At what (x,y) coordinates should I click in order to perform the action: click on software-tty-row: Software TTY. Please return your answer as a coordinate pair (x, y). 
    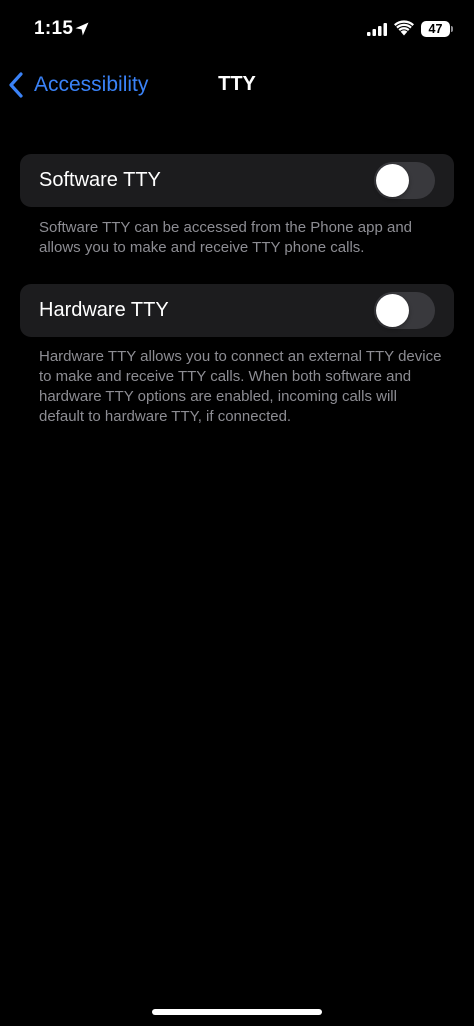
    Looking at the image, I should click on (237, 180).